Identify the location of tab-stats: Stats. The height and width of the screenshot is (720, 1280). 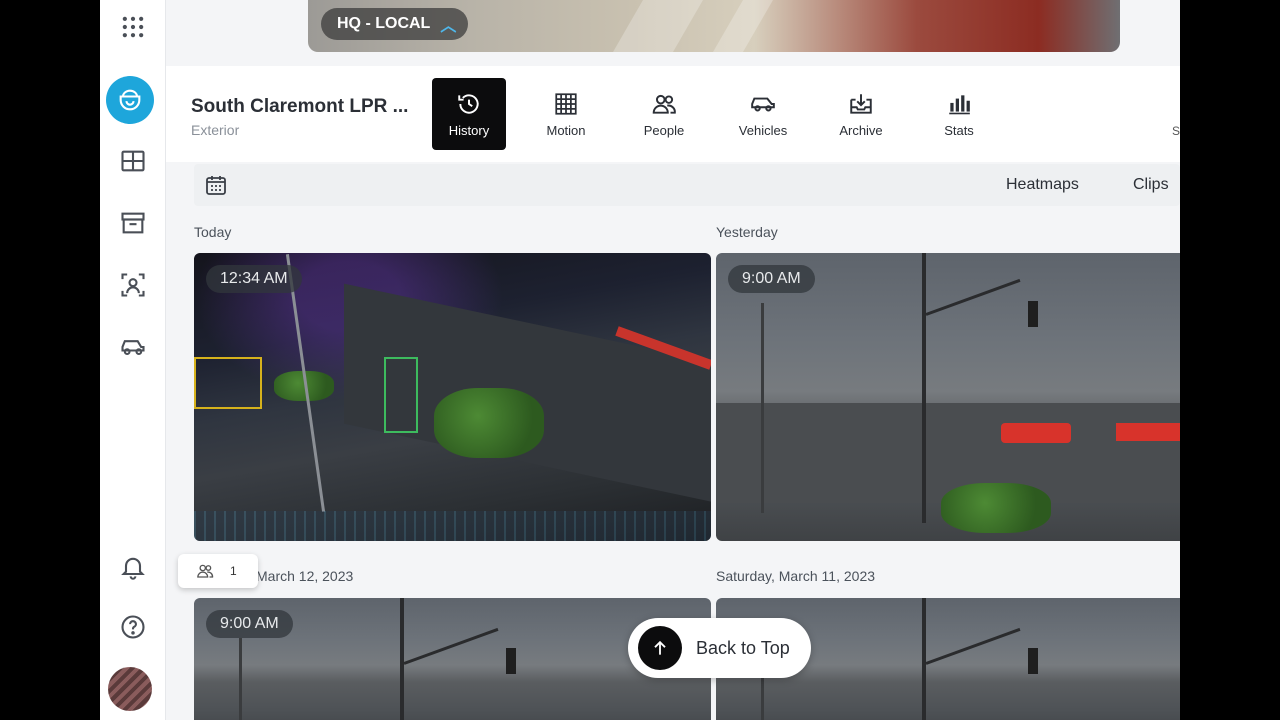
(959, 114).